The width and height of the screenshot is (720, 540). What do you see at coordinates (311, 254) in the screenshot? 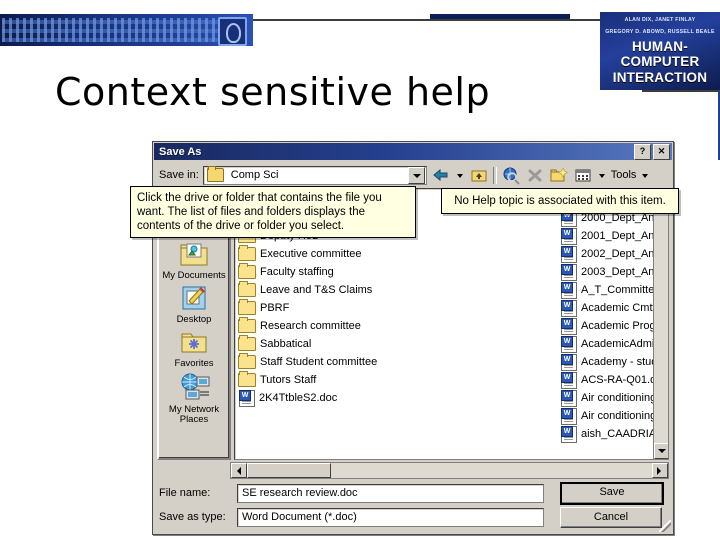
I see `file-list-item-label: Executive committee` at bounding box center [311, 254].